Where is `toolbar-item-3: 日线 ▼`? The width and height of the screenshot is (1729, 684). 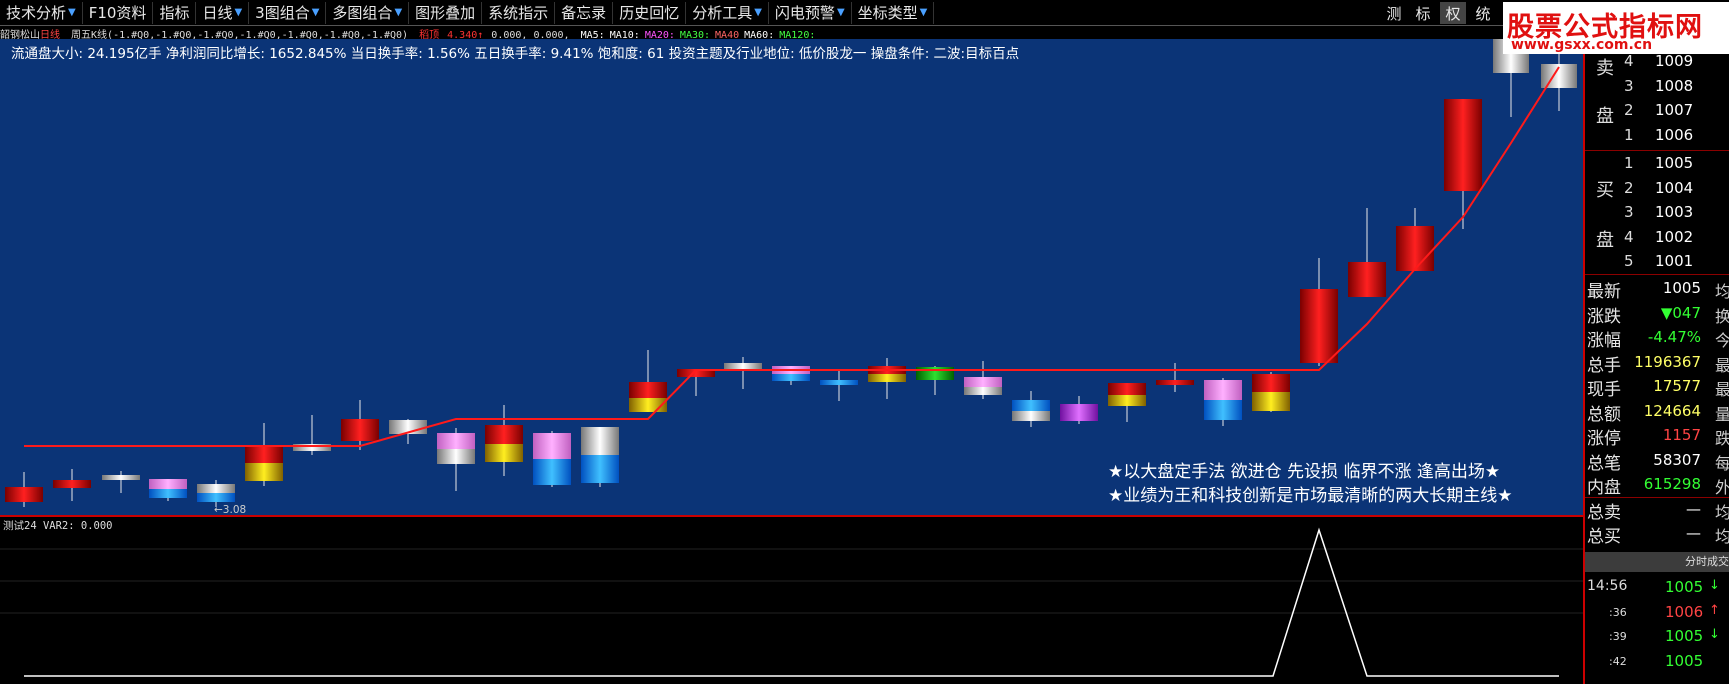 toolbar-item-3: 日线 ▼ is located at coordinates (223, 12).